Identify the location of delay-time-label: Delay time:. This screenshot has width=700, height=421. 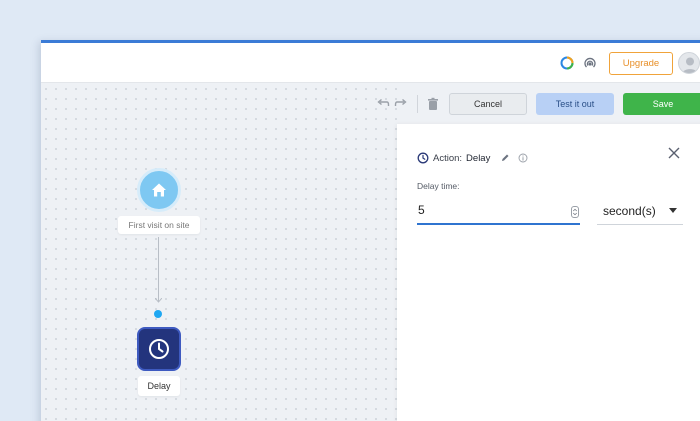
(438, 186).